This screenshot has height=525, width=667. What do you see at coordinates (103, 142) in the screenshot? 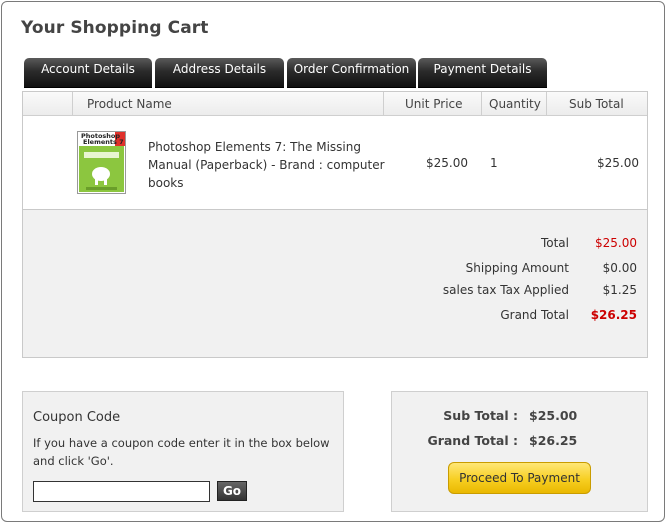
I see `cover-title: Elements 7` at bounding box center [103, 142].